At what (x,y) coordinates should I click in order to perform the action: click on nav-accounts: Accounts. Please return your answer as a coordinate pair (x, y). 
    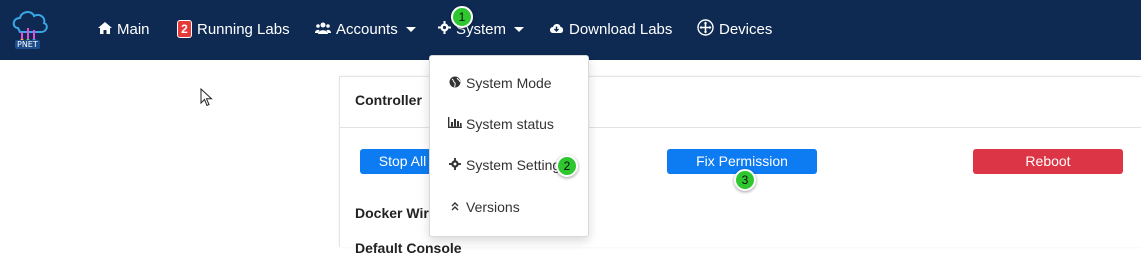
    Looking at the image, I should click on (365, 29).